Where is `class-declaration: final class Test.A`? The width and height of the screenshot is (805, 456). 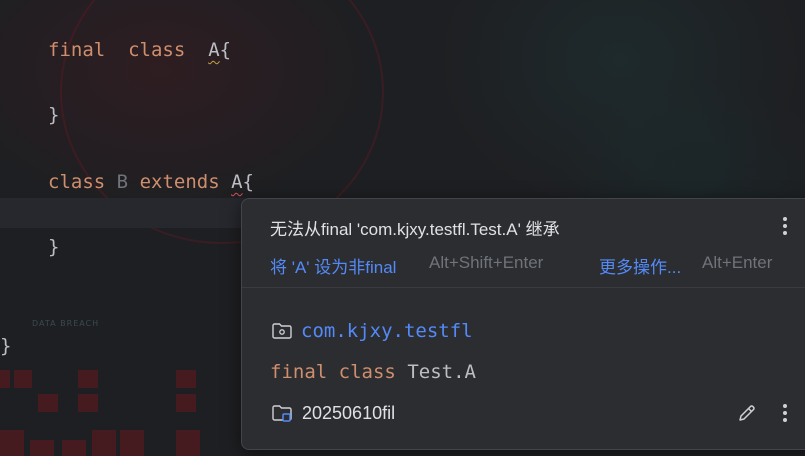
class-declaration: final class Test.A is located at coordinates (373, 372).